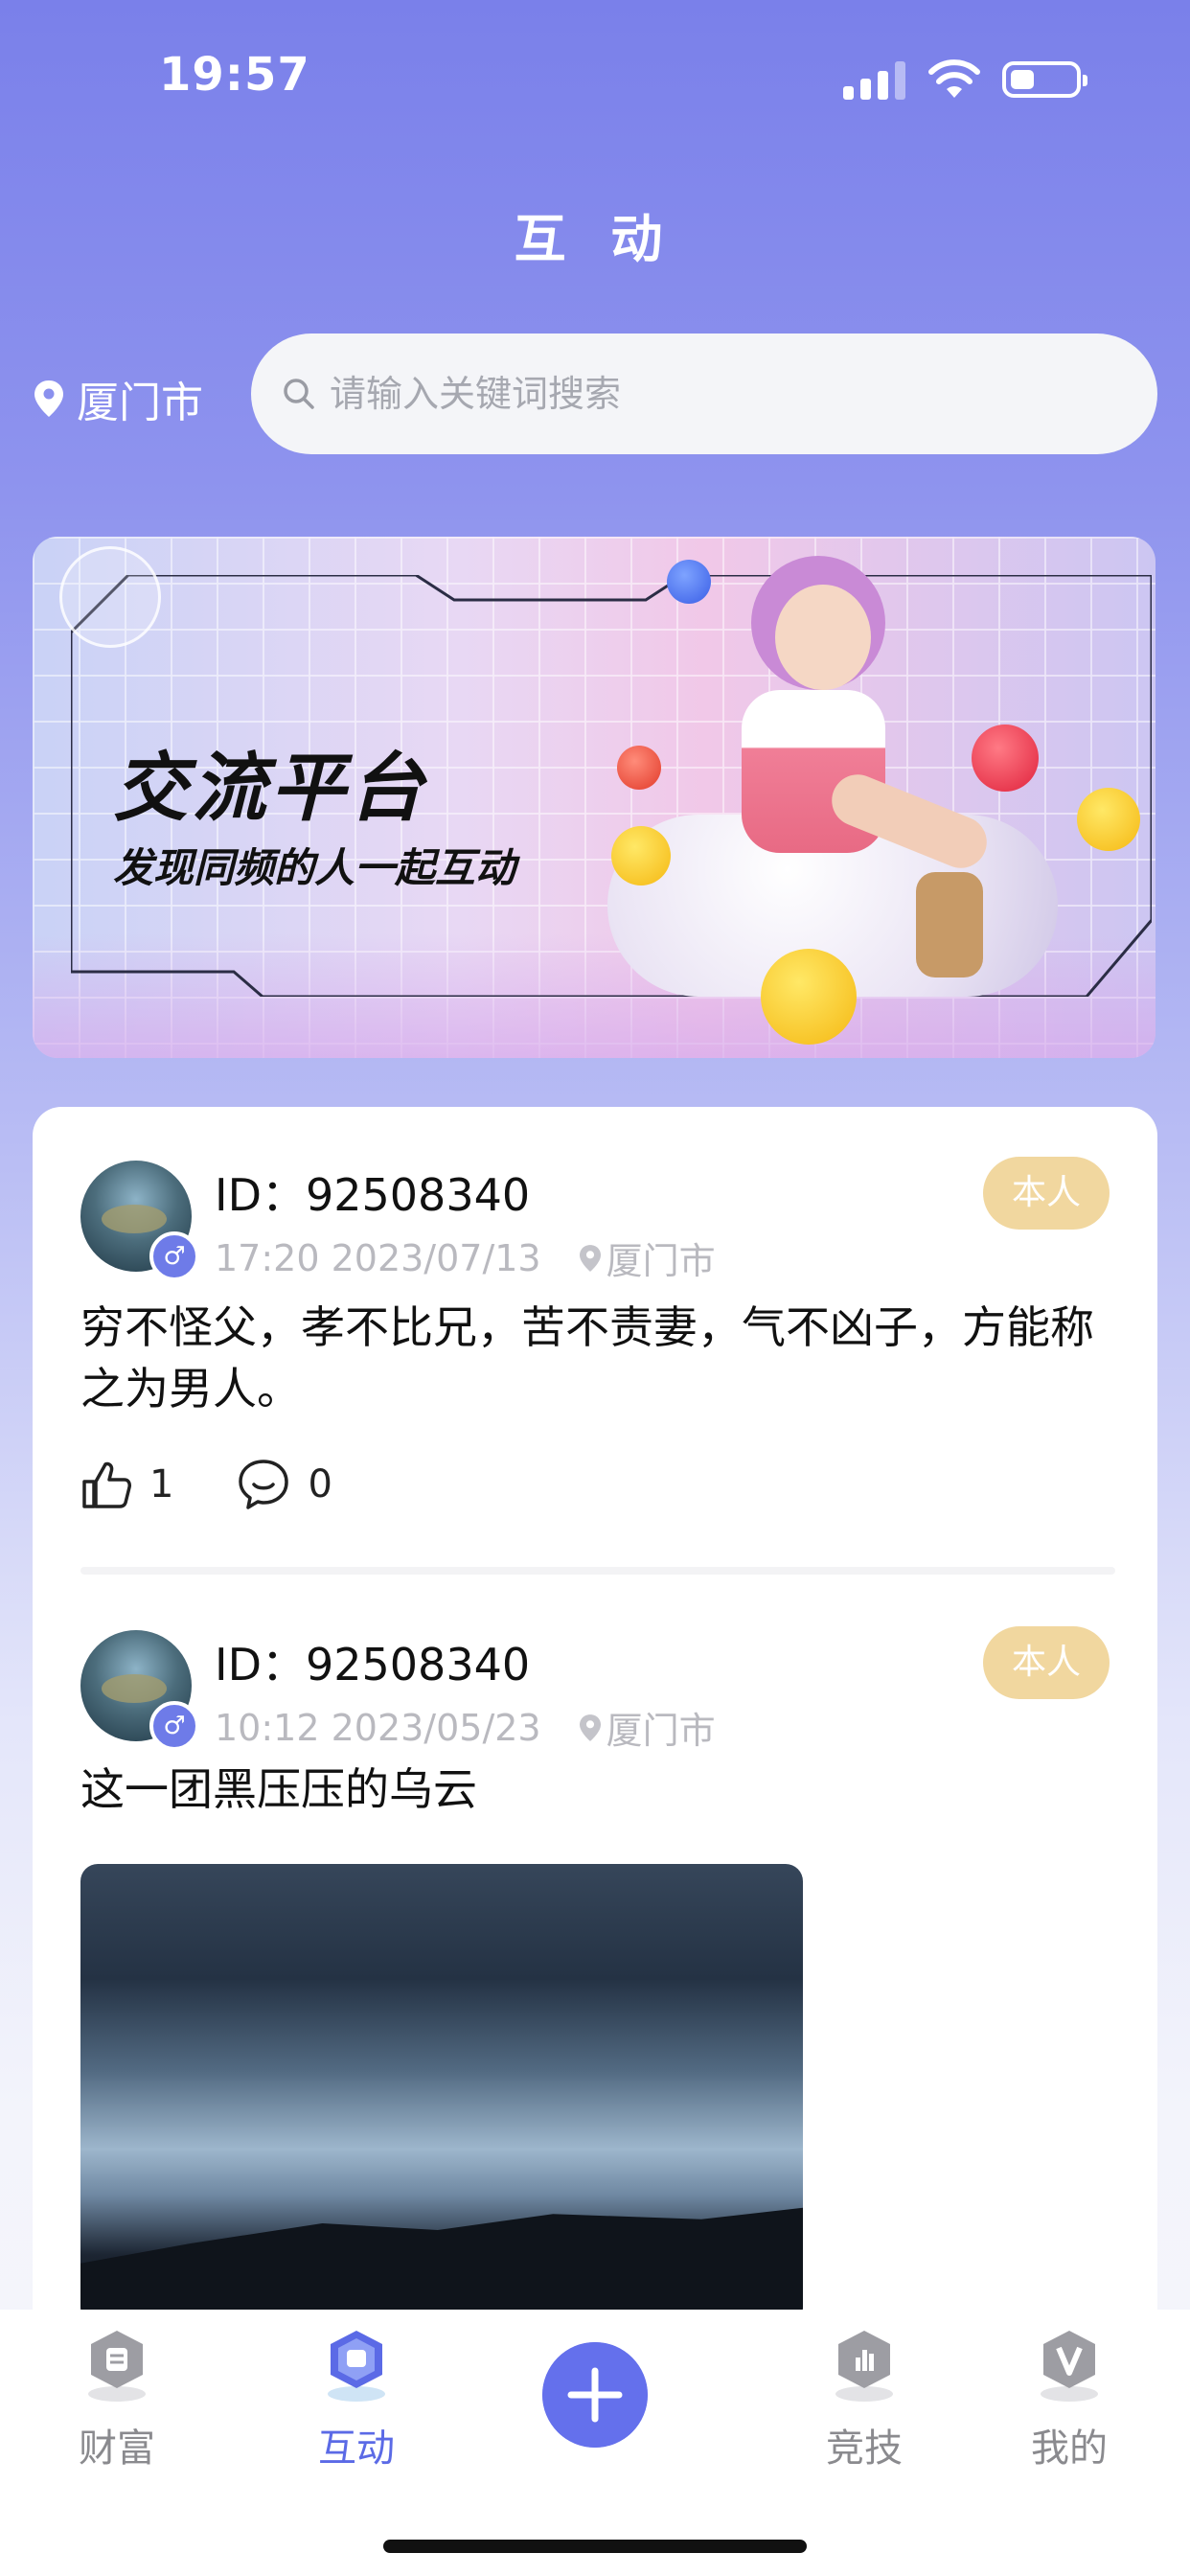 This screenshot has width=1190, height=2576. I want to click on post-image-storm-clouds, so click(442, 2094).